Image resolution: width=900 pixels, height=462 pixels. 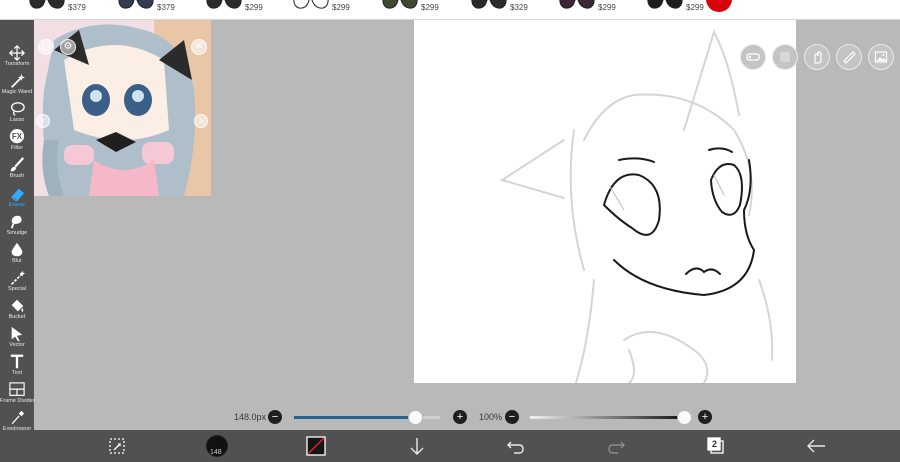 I want to click on tool-label: Brush, so click(x=17, y=176).